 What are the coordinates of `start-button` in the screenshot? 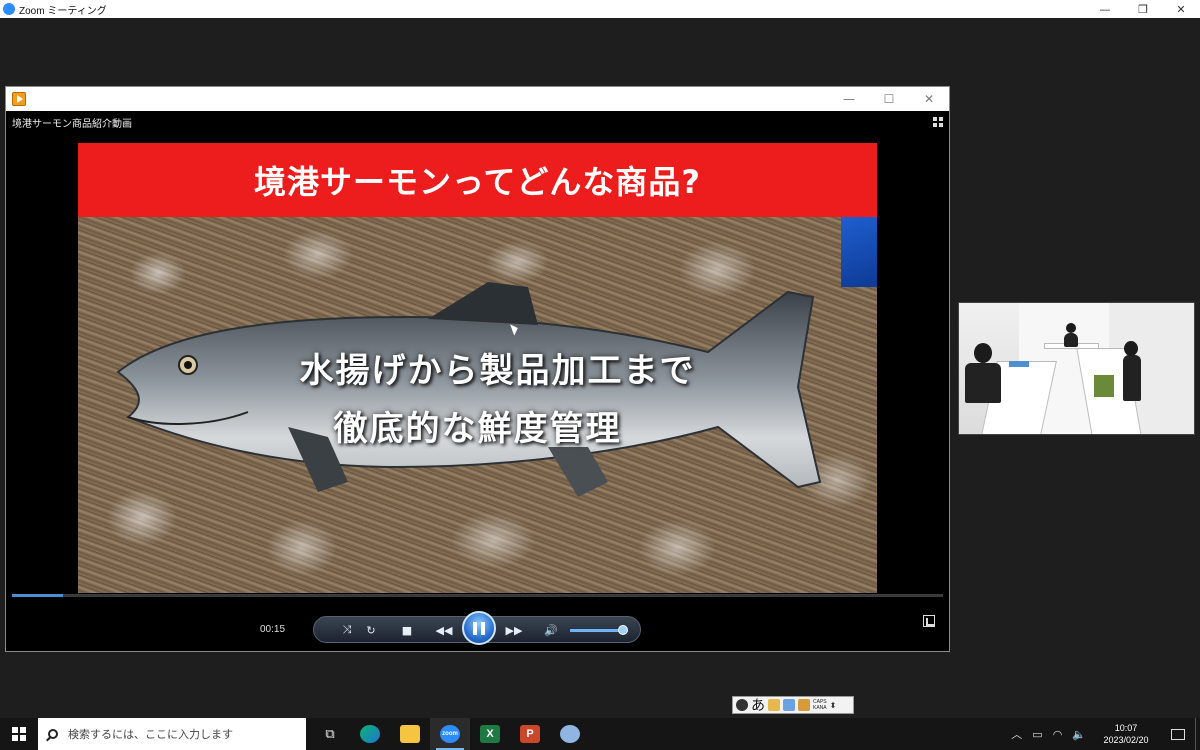 It's located at (19, 734).